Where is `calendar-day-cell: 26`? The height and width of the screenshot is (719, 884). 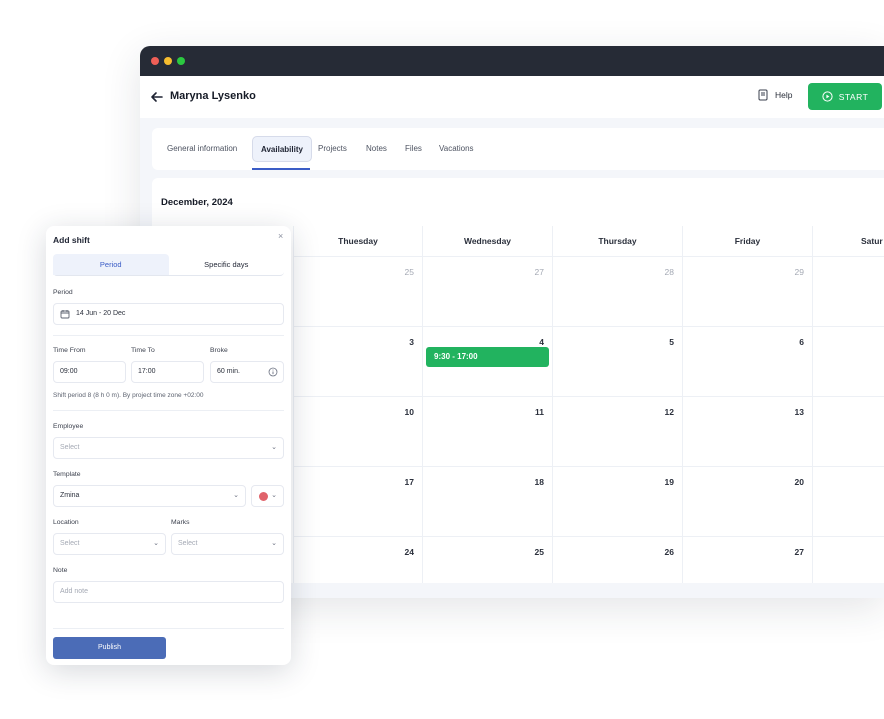 calendar-day-cell: 26 is located at coordinates (617, 559).